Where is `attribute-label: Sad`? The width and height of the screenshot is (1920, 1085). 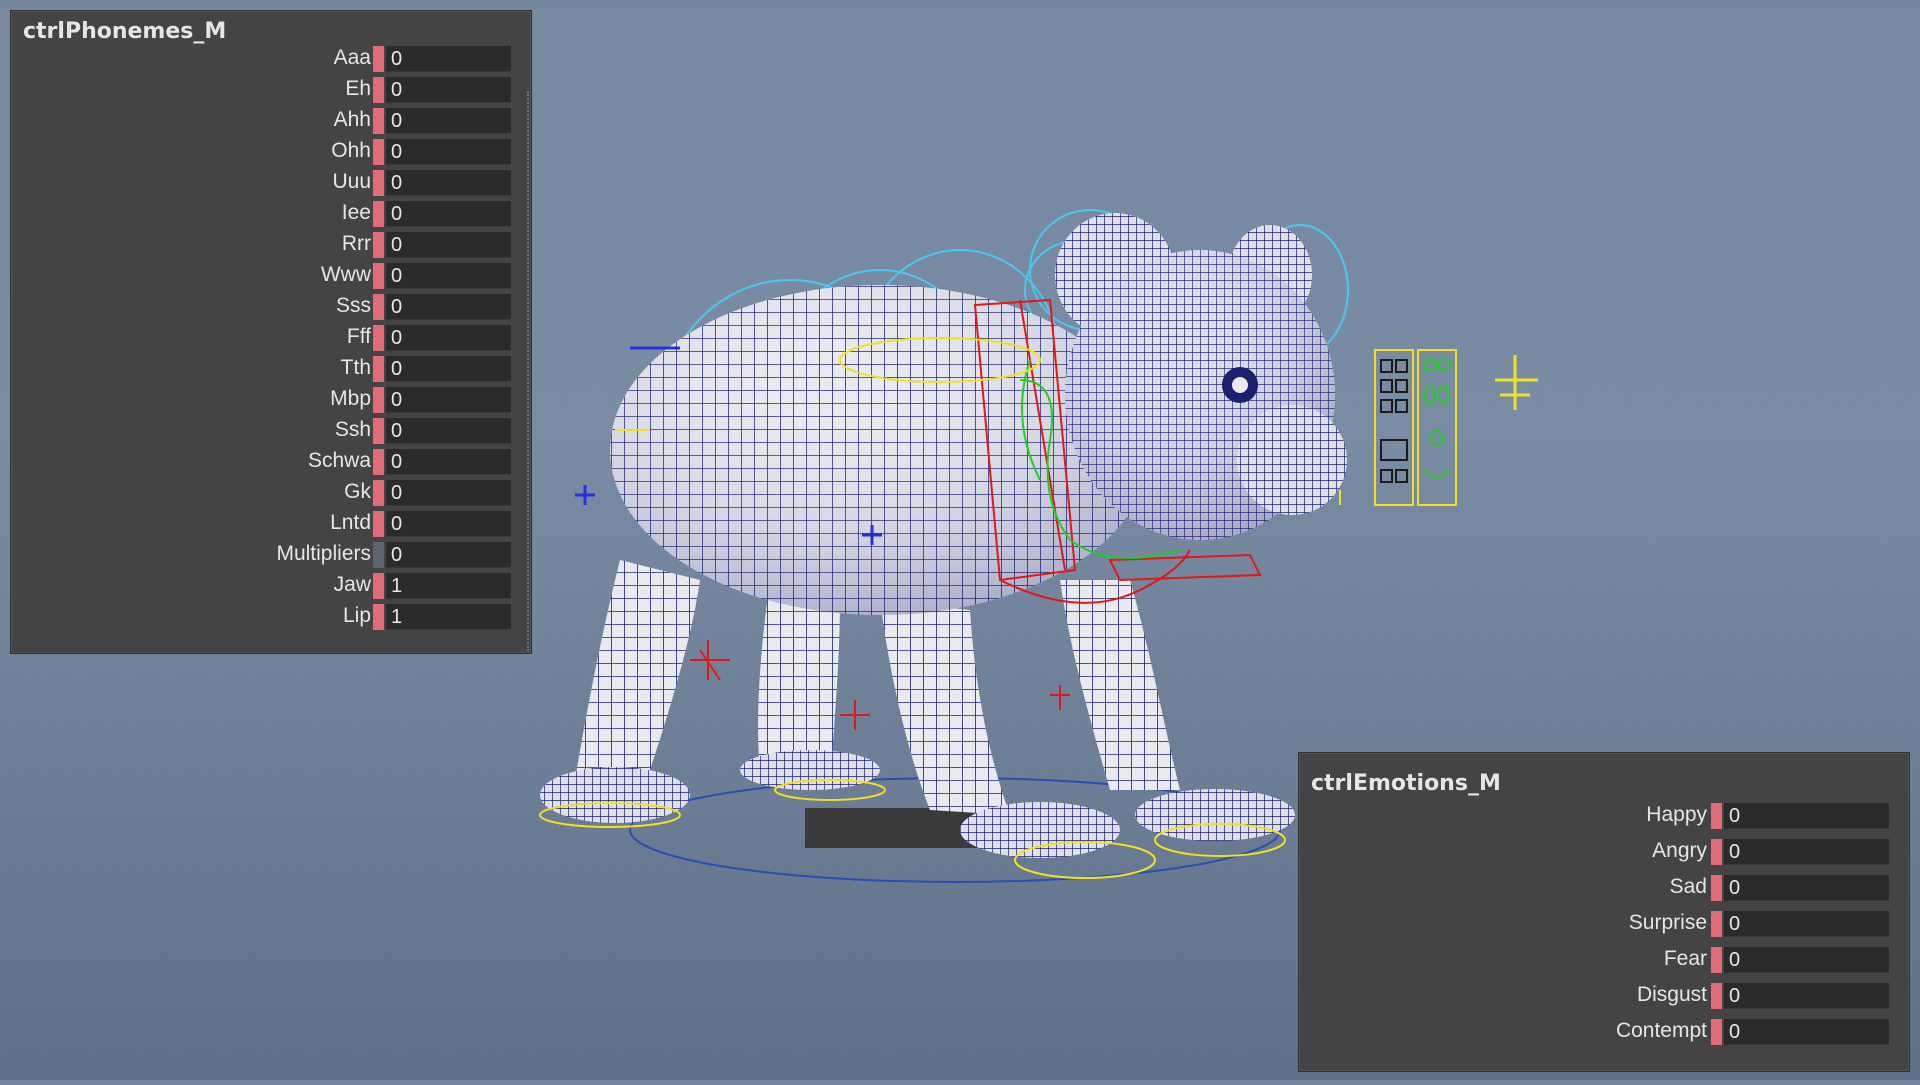
attribute-label: Sad is located at coordinates (1688, 886).